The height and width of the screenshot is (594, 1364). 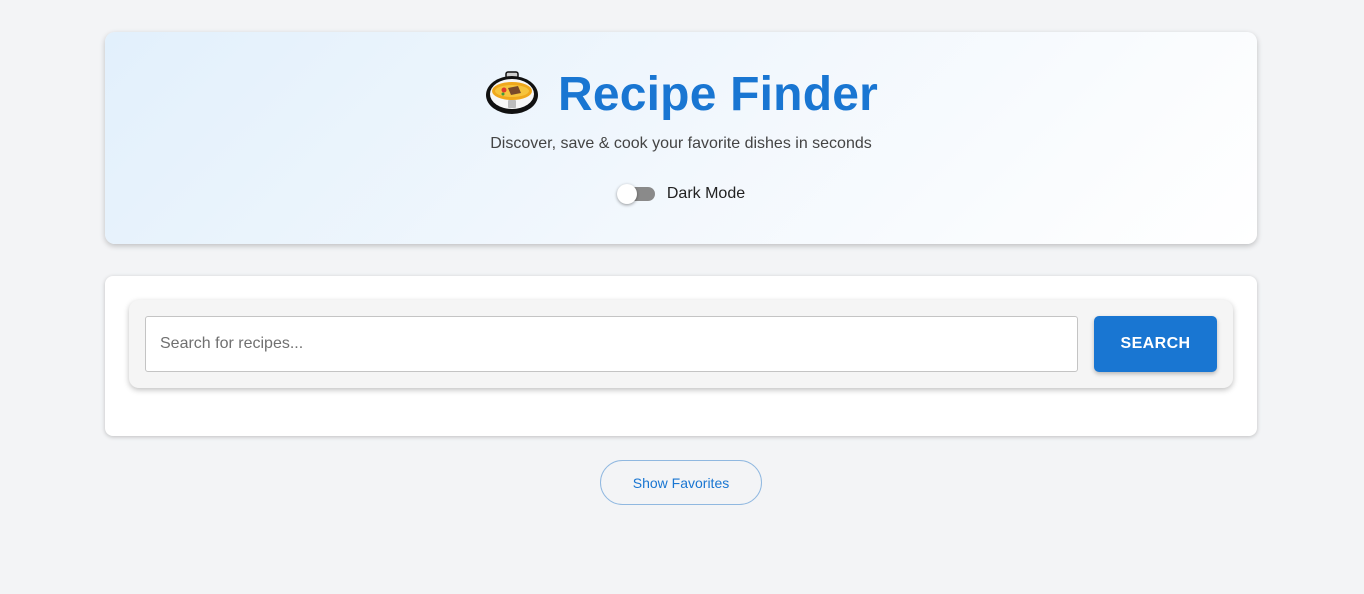 What do you see at coordinates (717, 94) in the screenshot?
I see `page-title: Recipe Finder` at bounding box center [717, 94].